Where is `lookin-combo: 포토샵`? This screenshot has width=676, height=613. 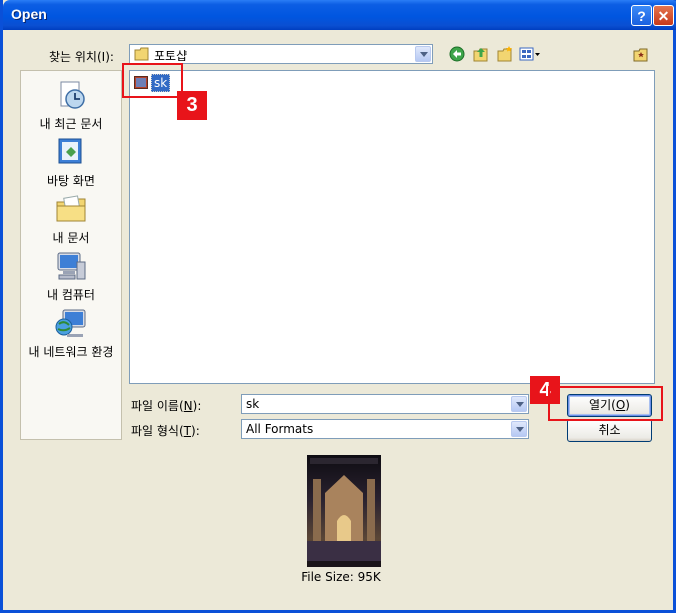 lookin-combo: 포토샵 is located at coordinates (281, 54).